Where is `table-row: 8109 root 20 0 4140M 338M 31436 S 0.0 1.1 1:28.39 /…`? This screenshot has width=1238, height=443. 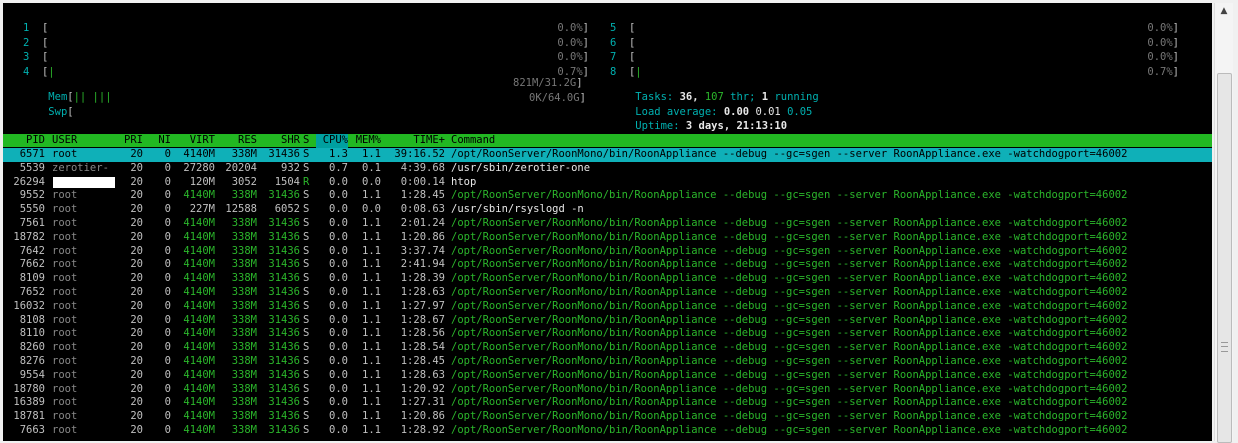 table-row: 8109 root 20 0 4140M 338M 31436 S 0.0 1.1 1:28.39 /… is located at coordinates (607, 279).